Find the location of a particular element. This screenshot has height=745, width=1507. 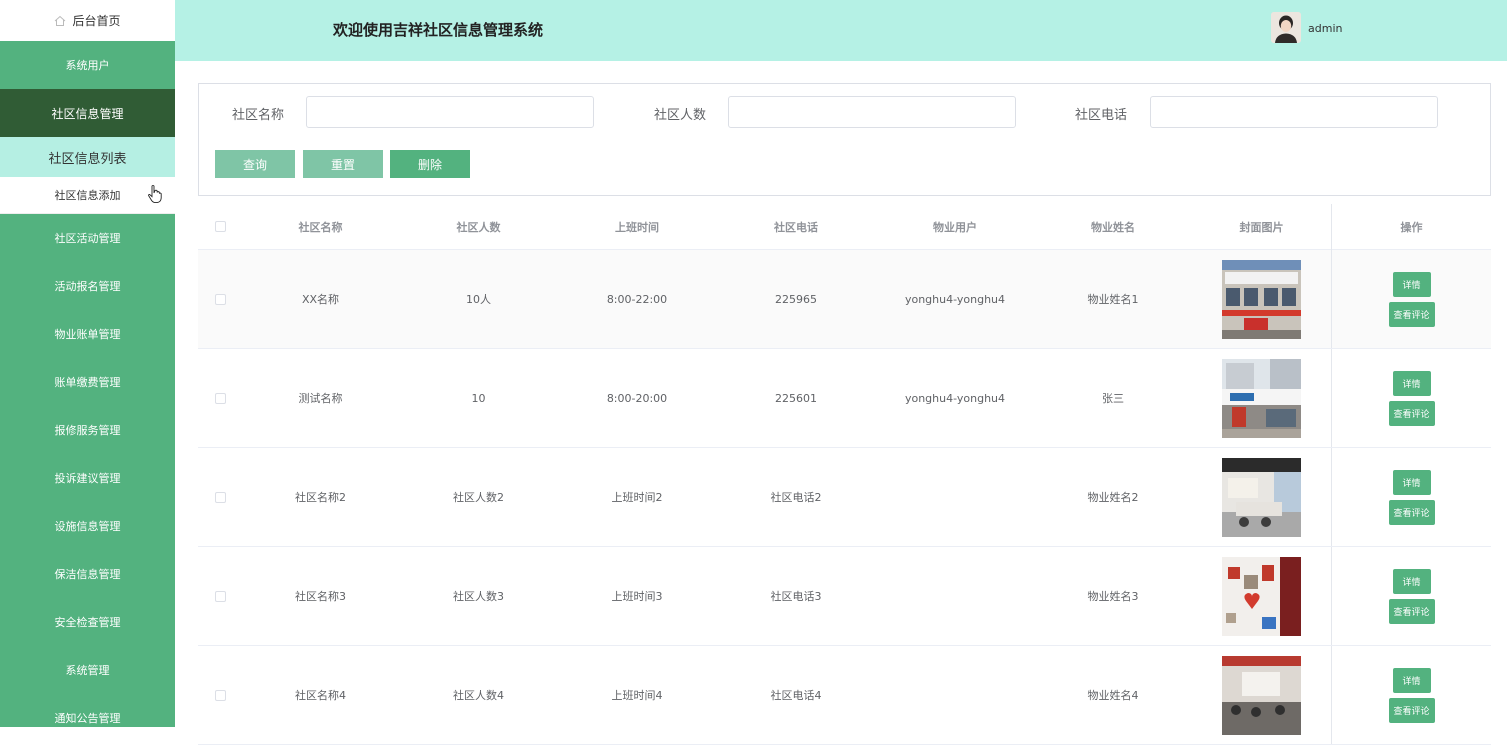

cell-phone: 社区电话3 is located at coordinates (796, 596).